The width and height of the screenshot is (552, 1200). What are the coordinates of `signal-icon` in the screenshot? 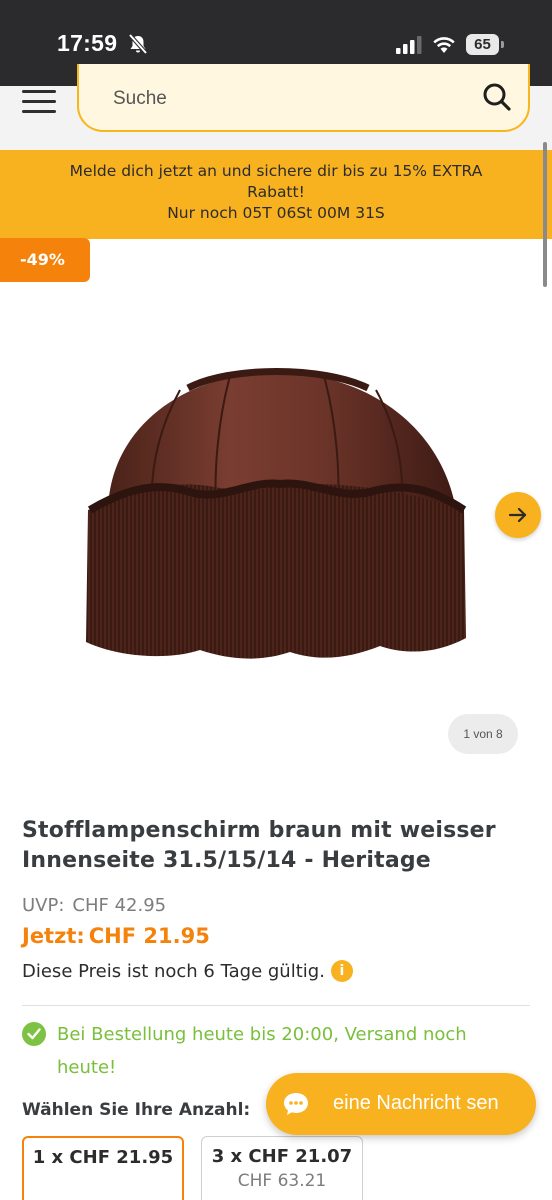 It's located at (409, 45).